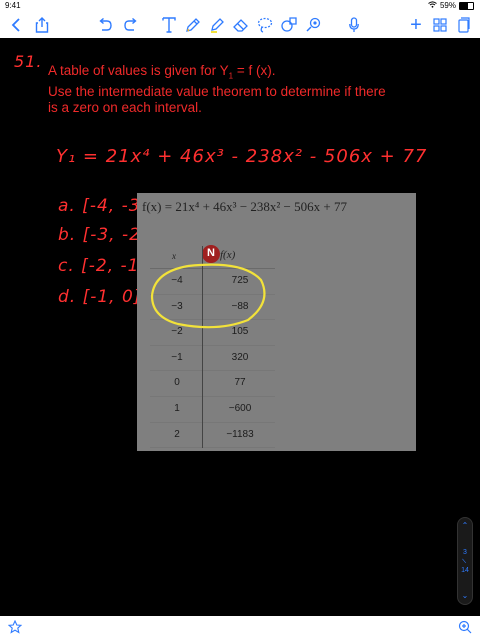 This screenshot has height=640, width=480. What do you see at coordinates (240, 6) in the screenshot?
I see `status-bar: 9:41 59%` at bounding box center [240, 6].